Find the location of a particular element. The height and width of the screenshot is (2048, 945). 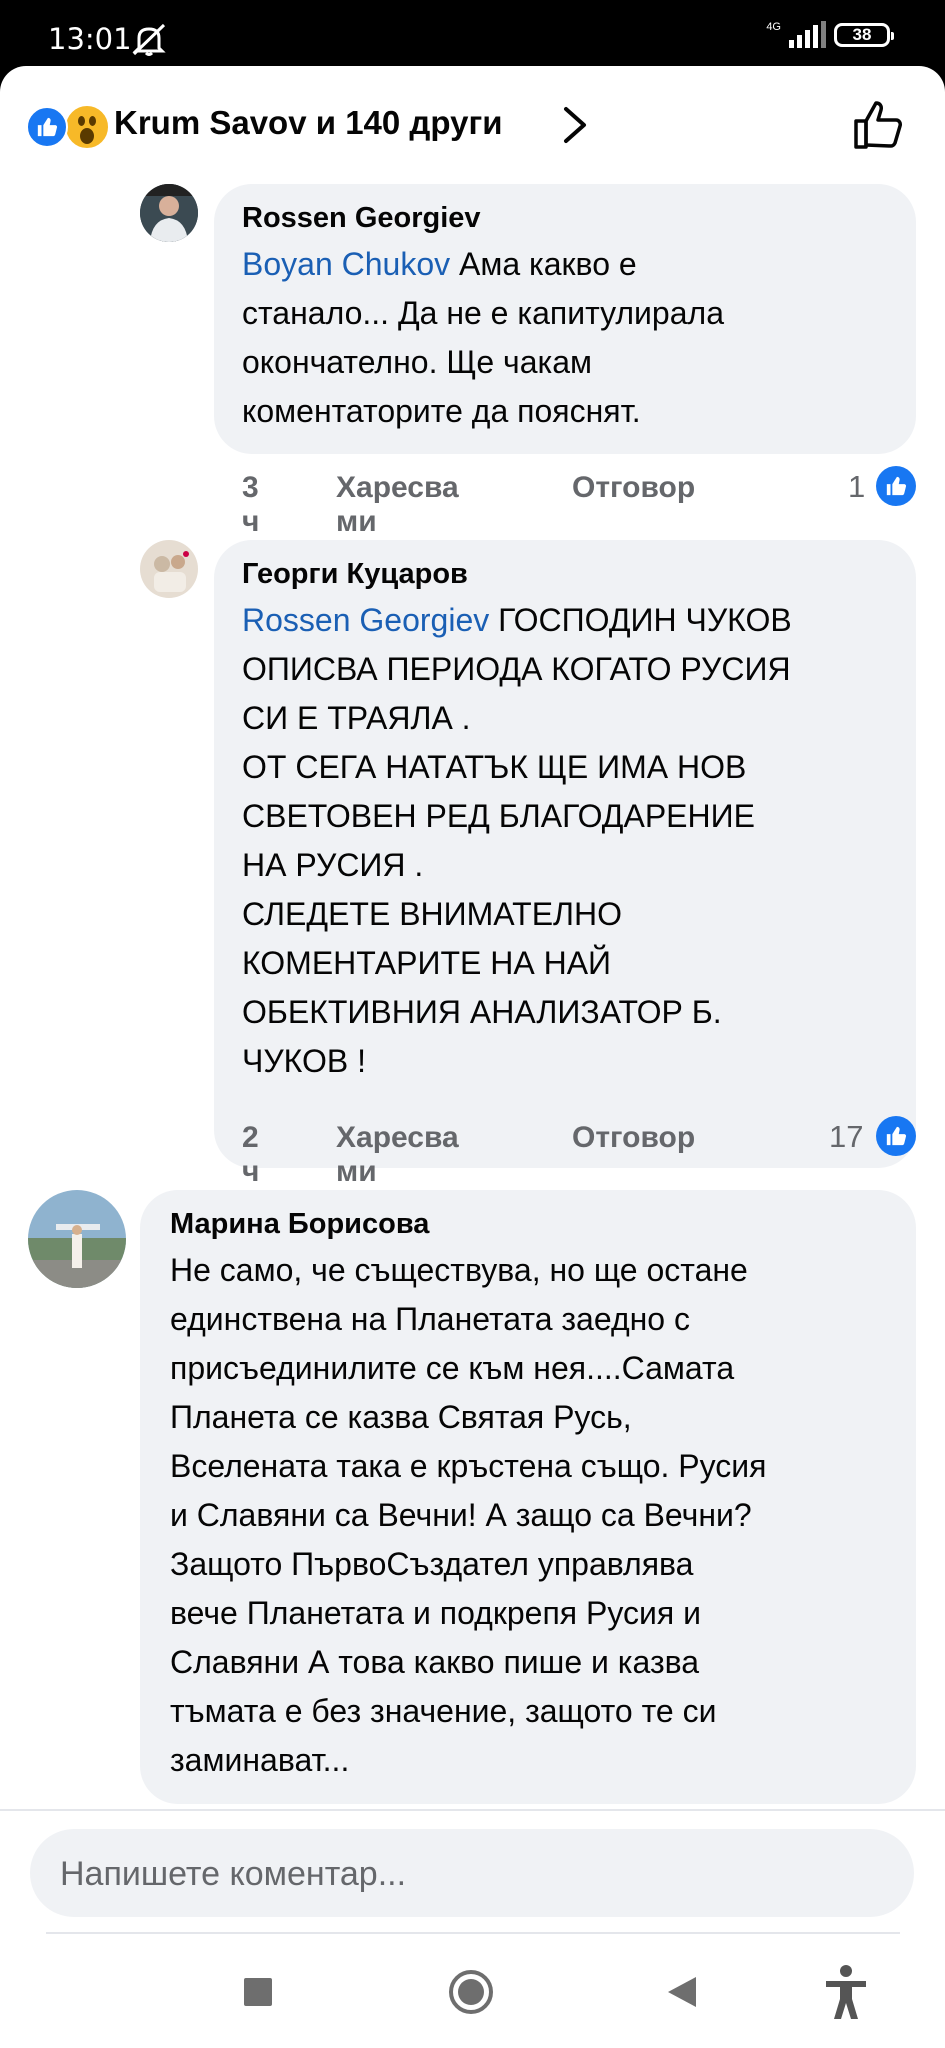

like-count: 17 is located at coordinates (846, 1137).